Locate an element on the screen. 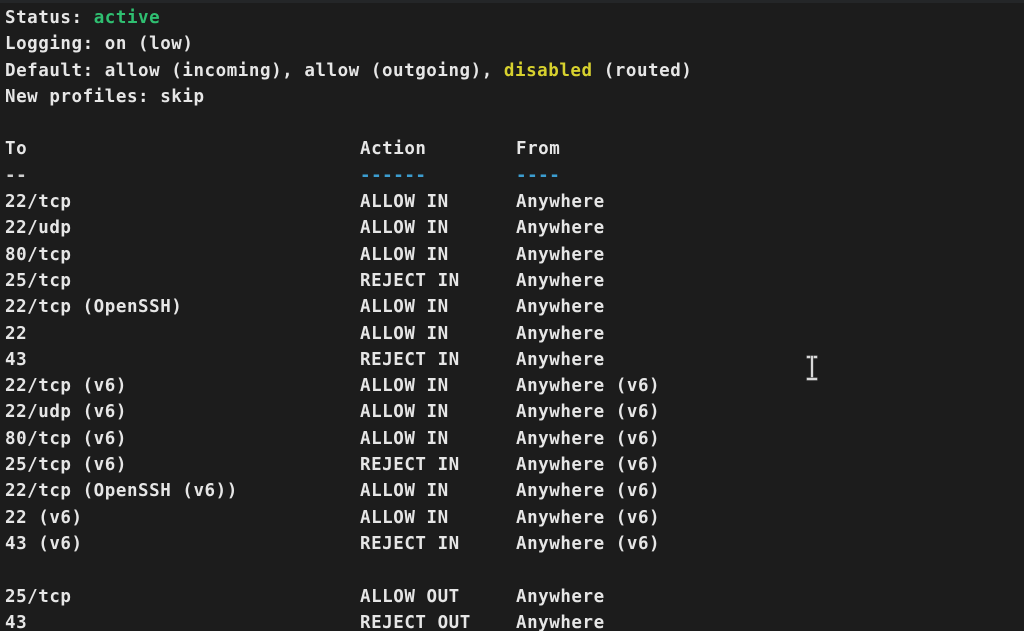 The height and width of the screenshot is (631, 1024). table-row: 25/tcp (v6) REJECT IN Anywhere (v6) is located at coordinates (514, 465).